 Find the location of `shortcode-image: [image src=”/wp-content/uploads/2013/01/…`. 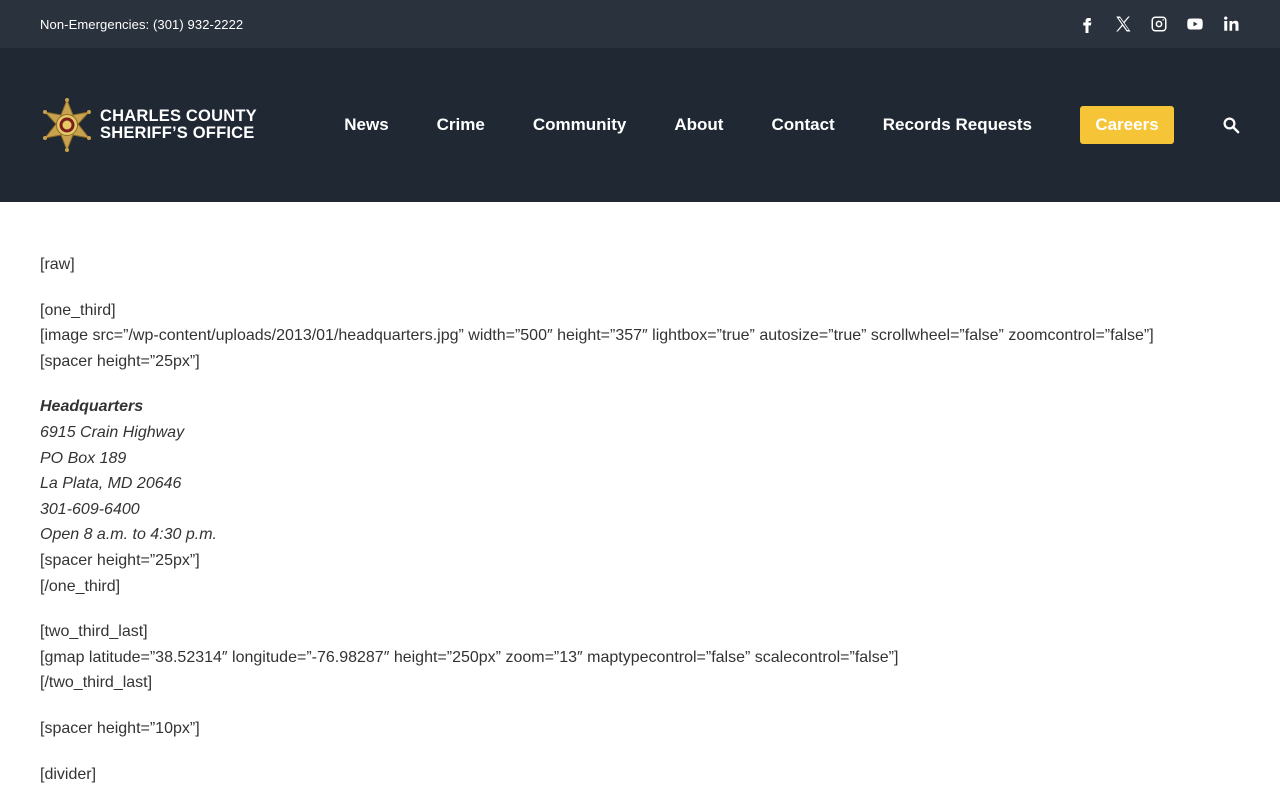

shortcode-image: [image src=”/wp-content/uploads/2013/01/… is located at coordinates (597, 336).